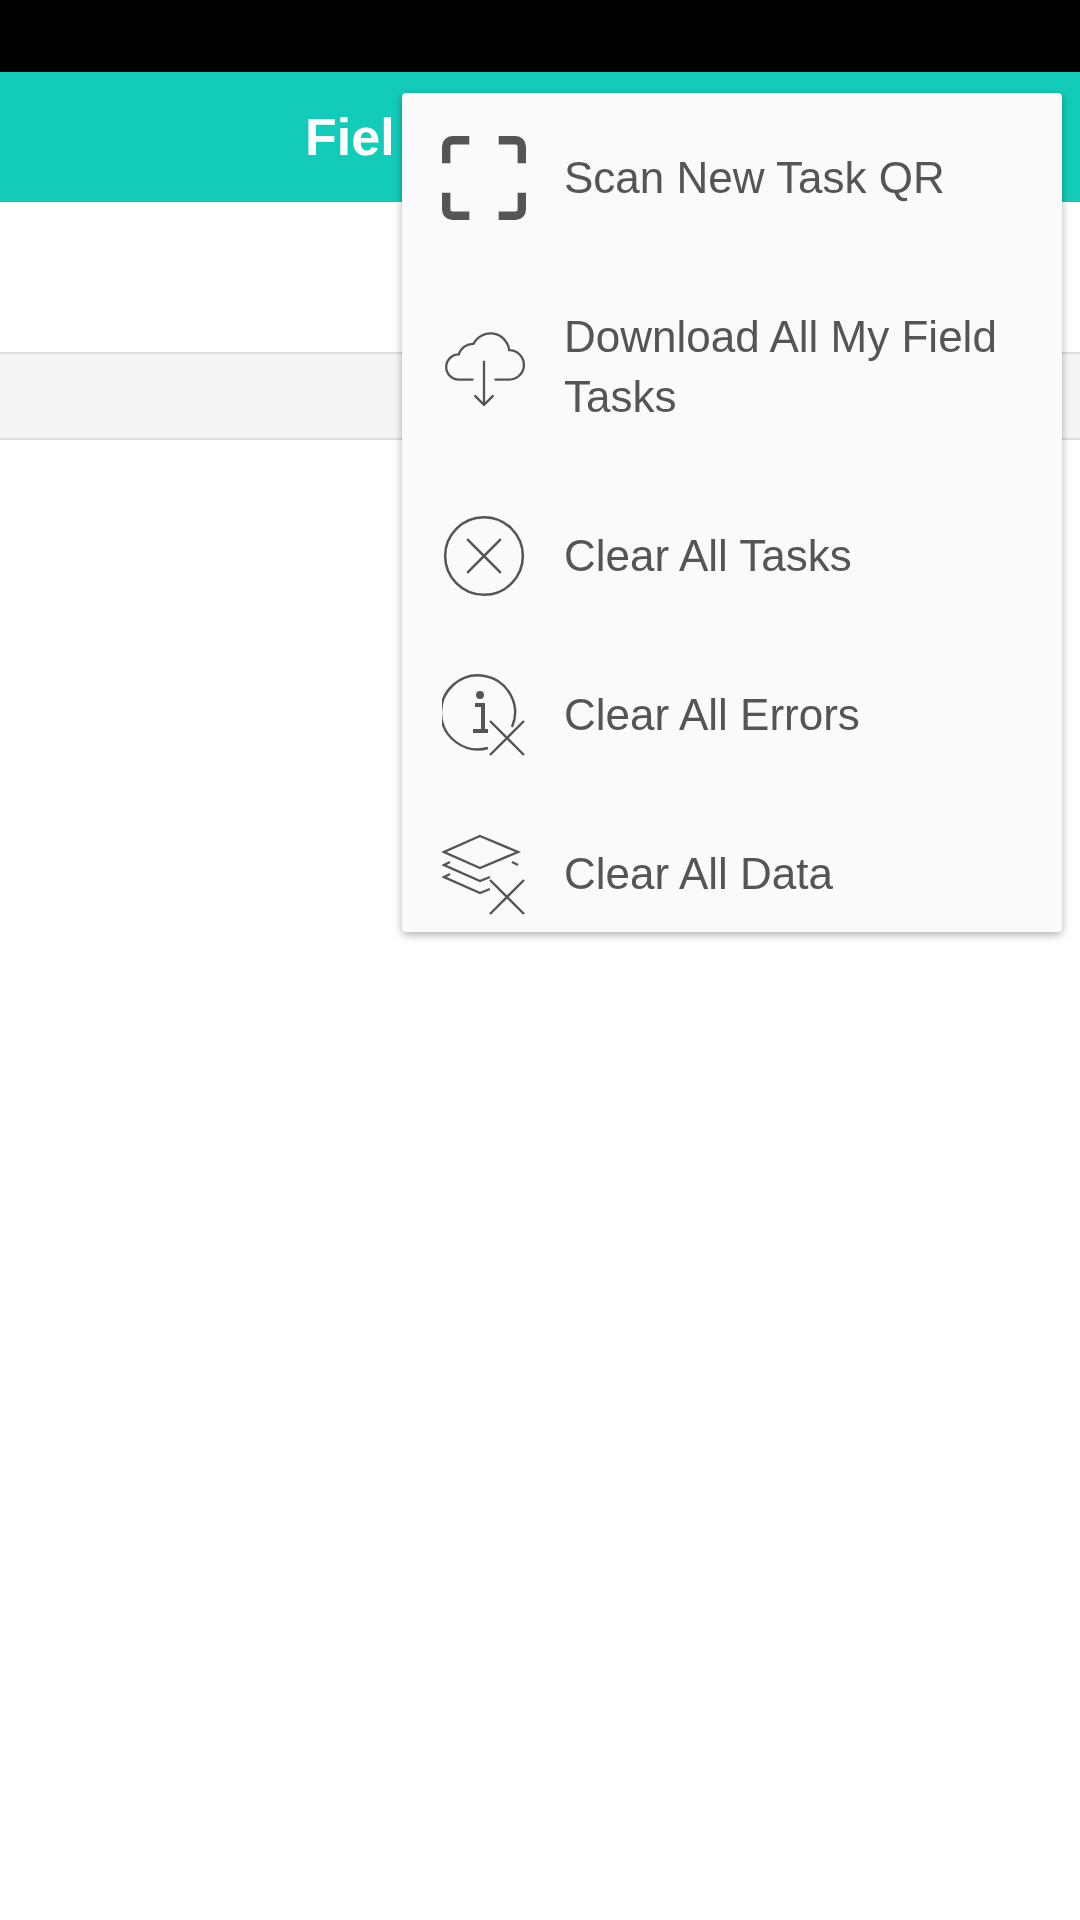 This screenshot has width=1080, height=1920. Describe the element at coordinates (484, 178) in the screenshot. I see `scan-frame-icon` at that location.